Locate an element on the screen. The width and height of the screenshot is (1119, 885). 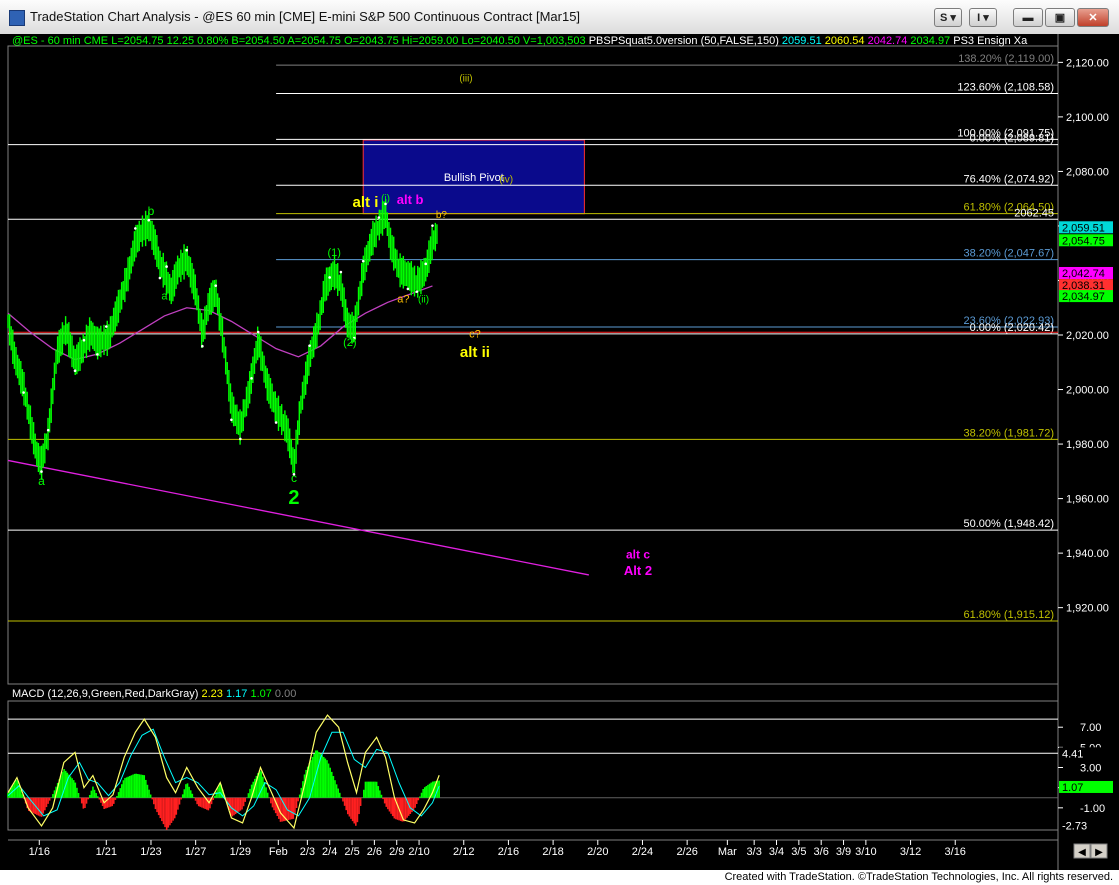
date-tick-label: 3/5 is located at coordinates (798, 852).